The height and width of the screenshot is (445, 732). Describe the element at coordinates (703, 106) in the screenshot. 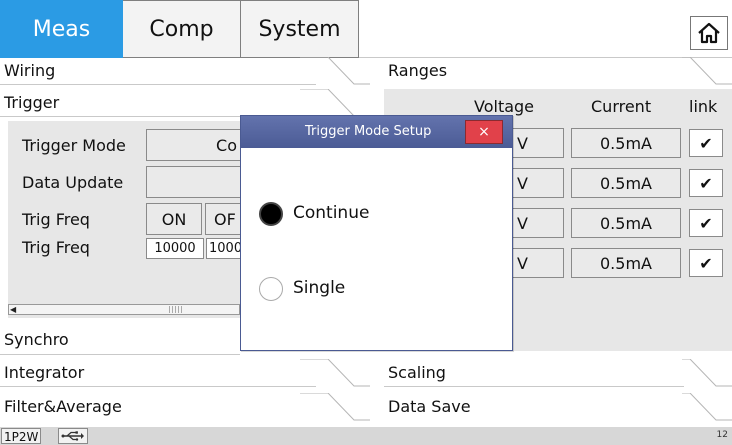

I see `link-column-header: link` at that location.